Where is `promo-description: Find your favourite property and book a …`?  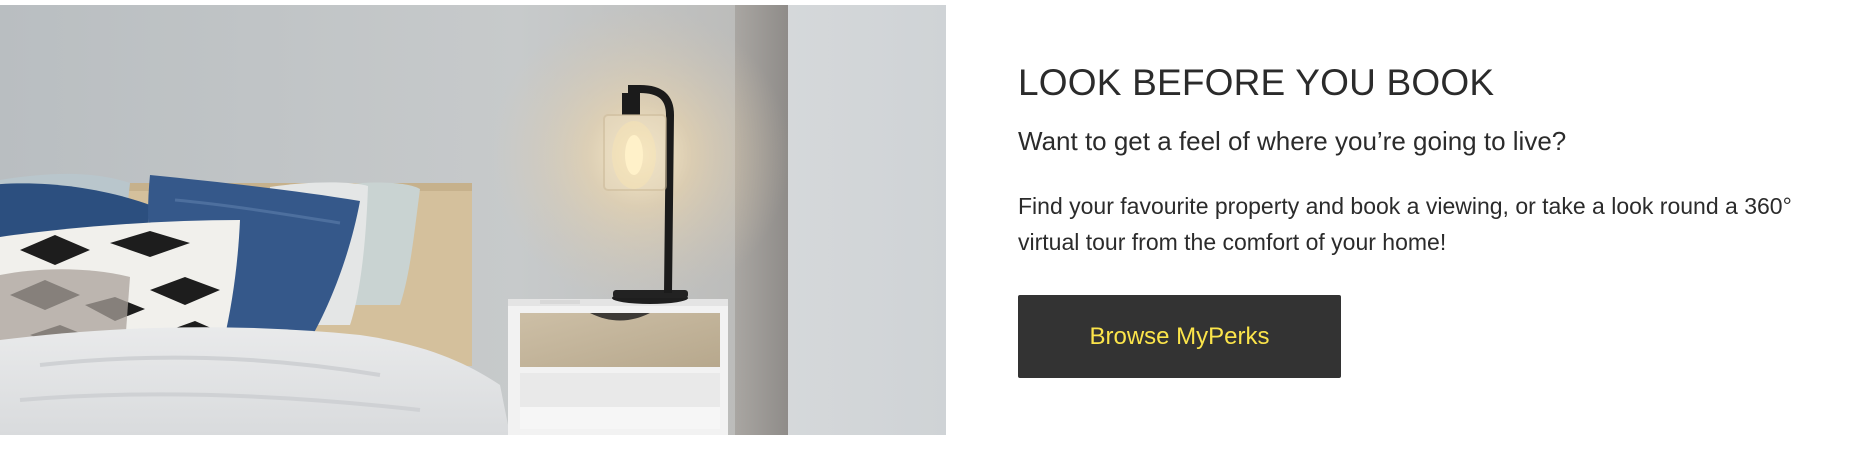 promo-description: Find your favourite property and book a … is located at coordinates (1405, 224).